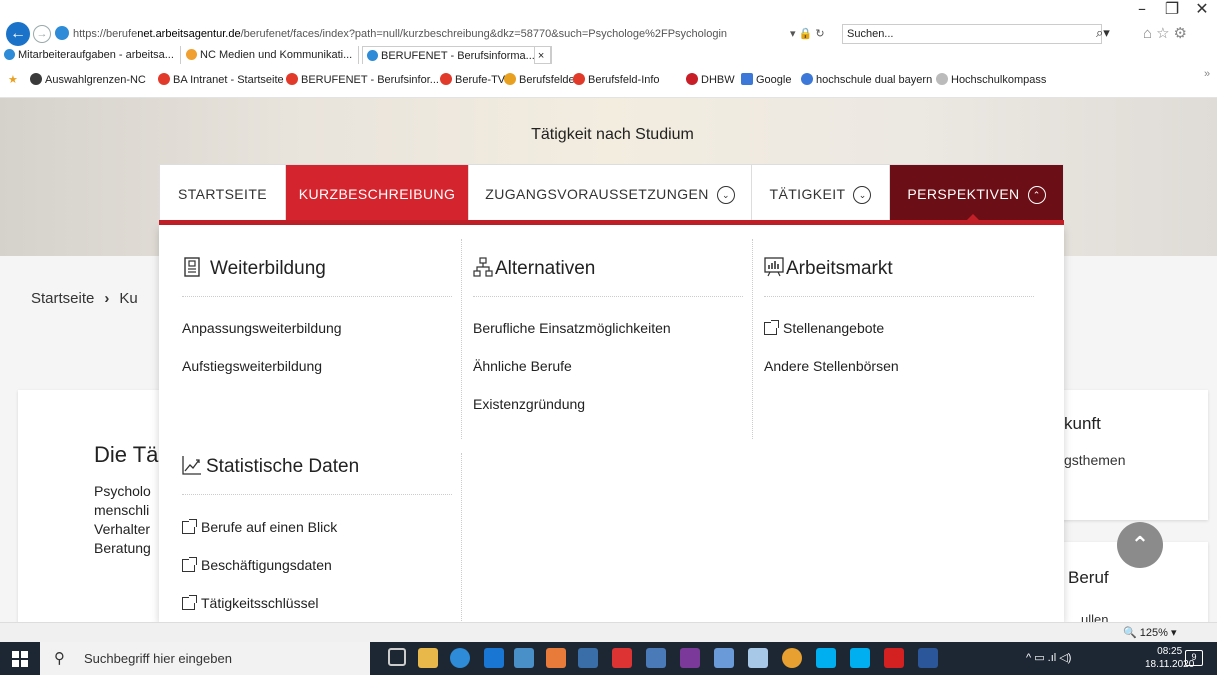  What do you see at coordinates (1140, 545) in the screenshot?
I see `scroll-to-top-button: ⌃` at bounding box center [1140, 545].